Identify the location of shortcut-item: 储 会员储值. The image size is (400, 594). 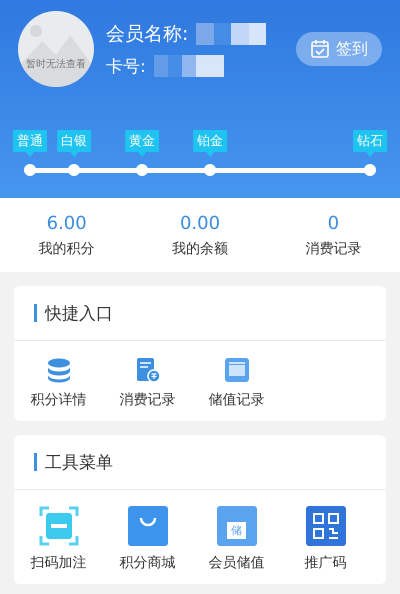
(236, 539).